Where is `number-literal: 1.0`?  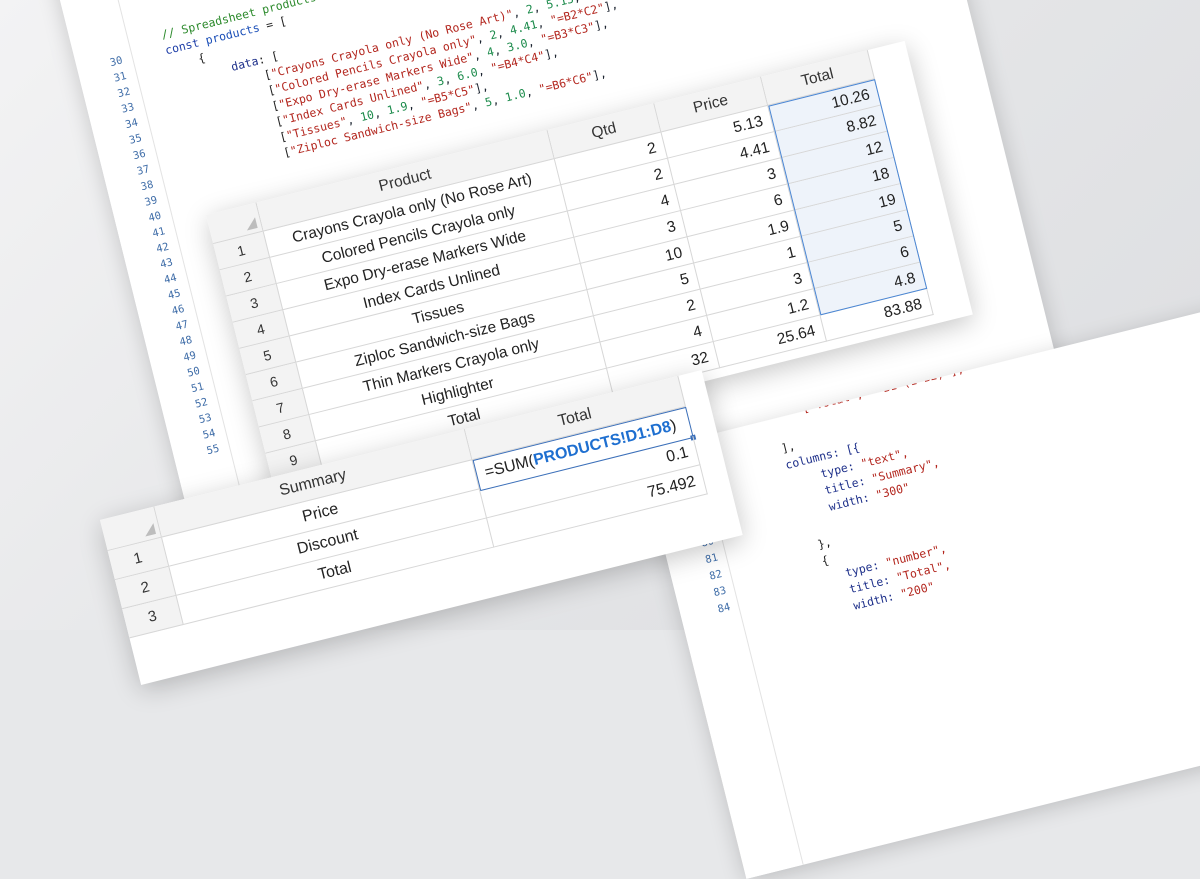
number-literal: 1.0 is located at coordinates (515, 95).